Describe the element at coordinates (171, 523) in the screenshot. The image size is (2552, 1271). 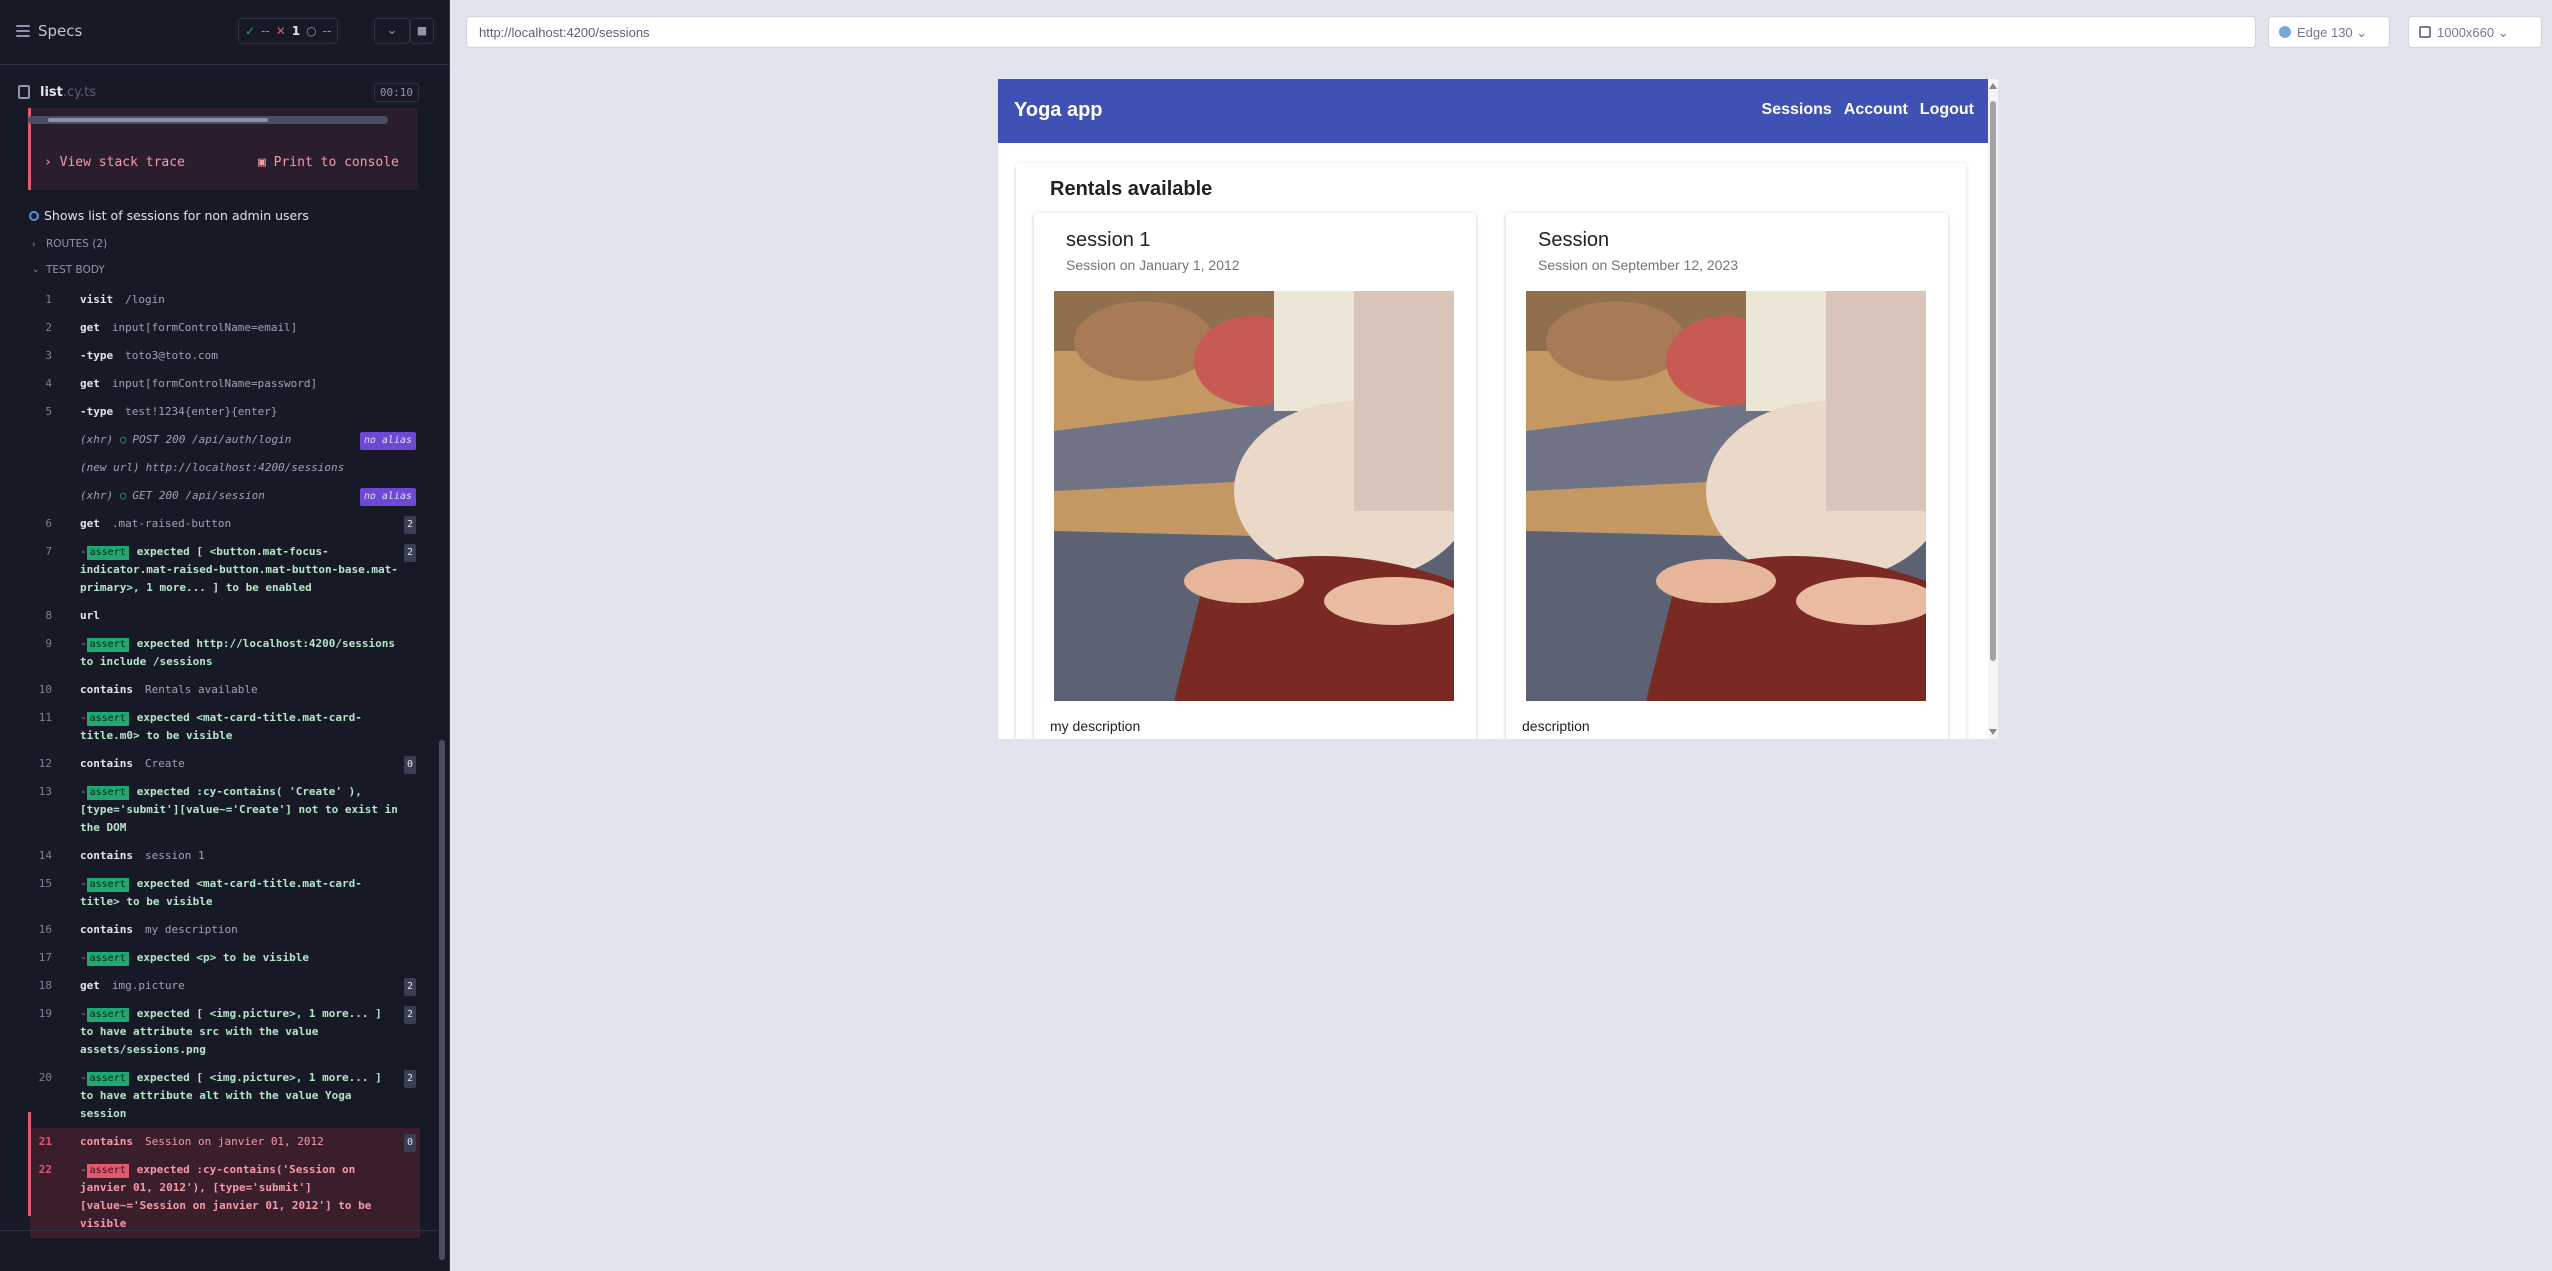
I see `command-message: .mat-raised-button` at that location.